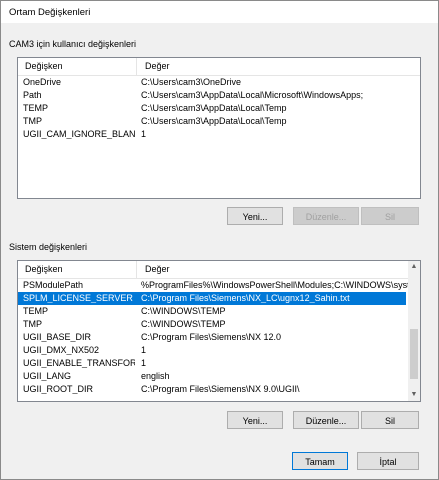 This screenshot has width=439, height=480. What do you see at coordinates (53, 285) in the screenshot?
I see `variable-name: PSModulePath` at bounding box center [53, 285].